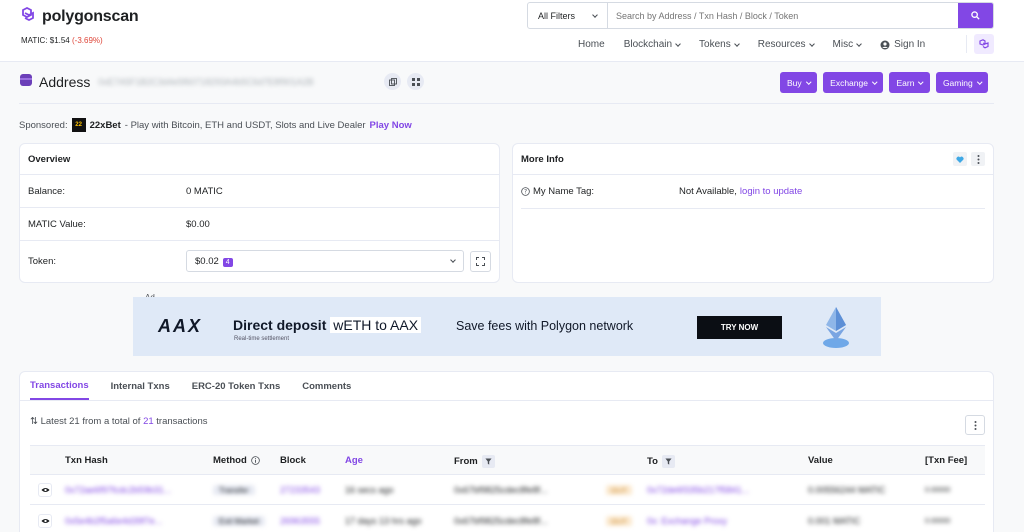 The image size is (1024, 532). I want to click on balance-row: Balance: 0 MATIC, so click(259, 191).